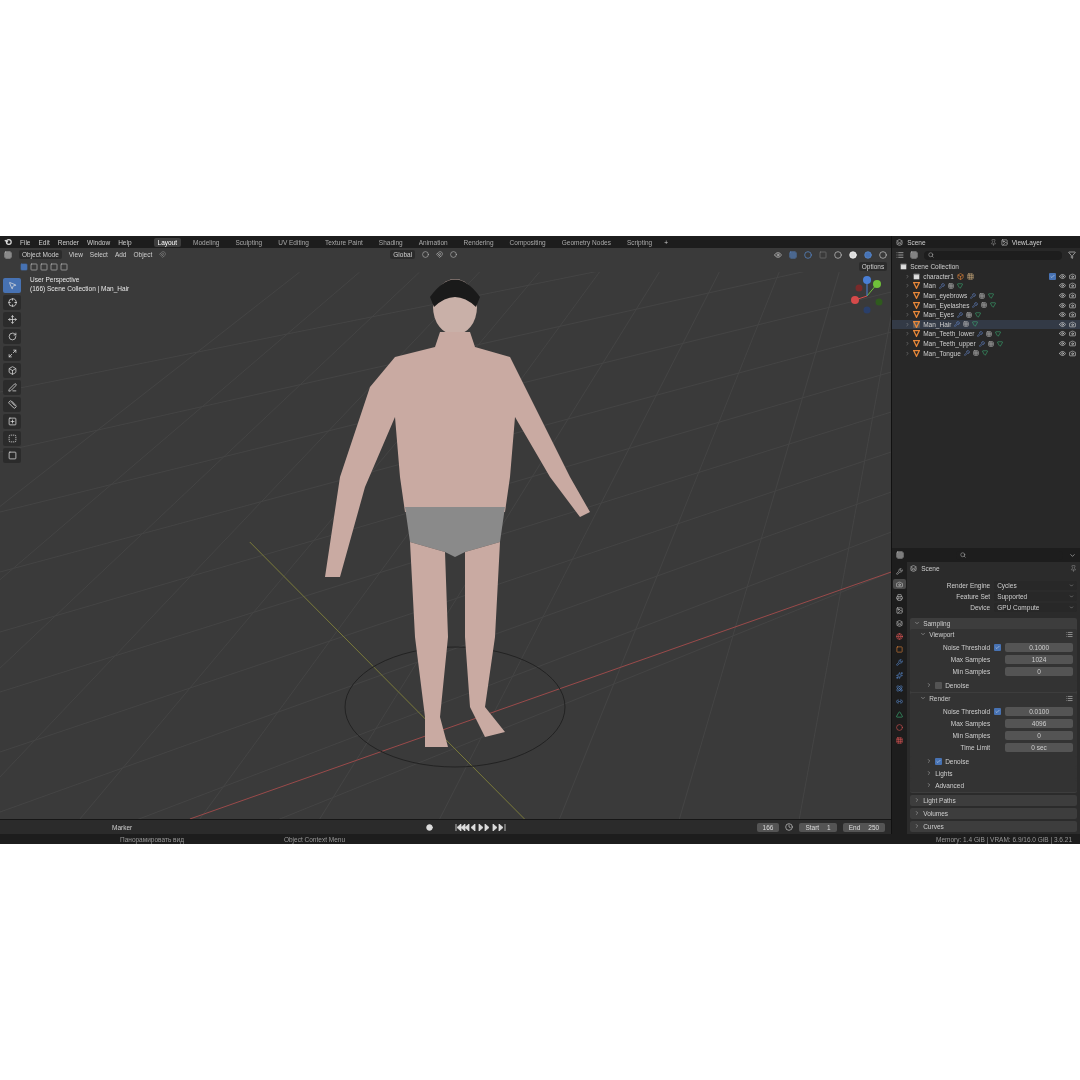 The width and height of the screenshot is (1080, 1080). Describe the element at coordinates (789, 827) in the screenshot. I see `clock-icon` at that location.